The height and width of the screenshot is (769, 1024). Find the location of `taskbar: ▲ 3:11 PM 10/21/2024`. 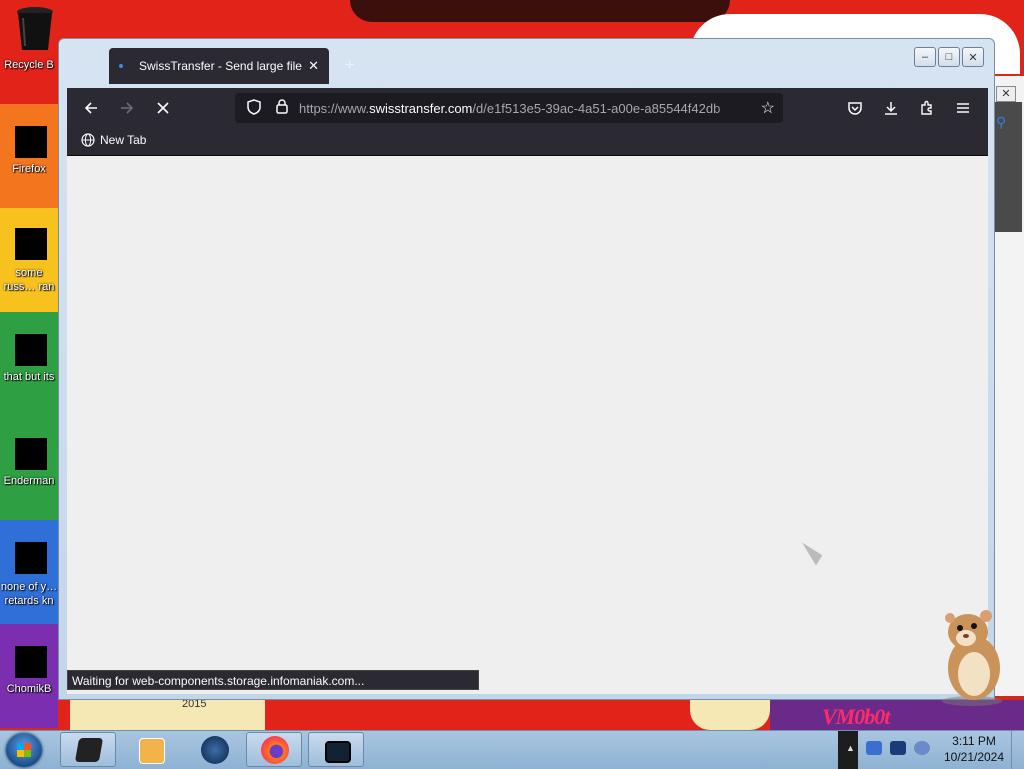

taskbar: ▲ 3:11 PM 10/21/2024 is located at coordinates (512, 749).